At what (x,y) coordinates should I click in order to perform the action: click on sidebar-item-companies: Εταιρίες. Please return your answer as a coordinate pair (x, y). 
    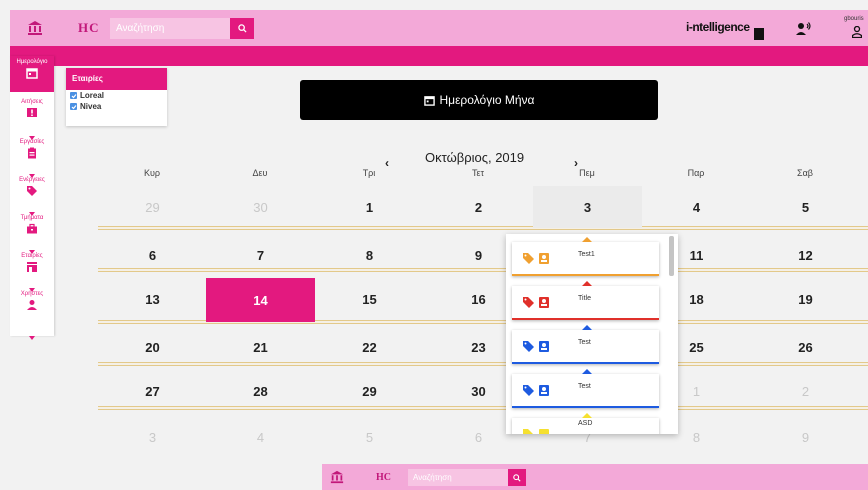
    Looking at the image, I should click on (32, 268).